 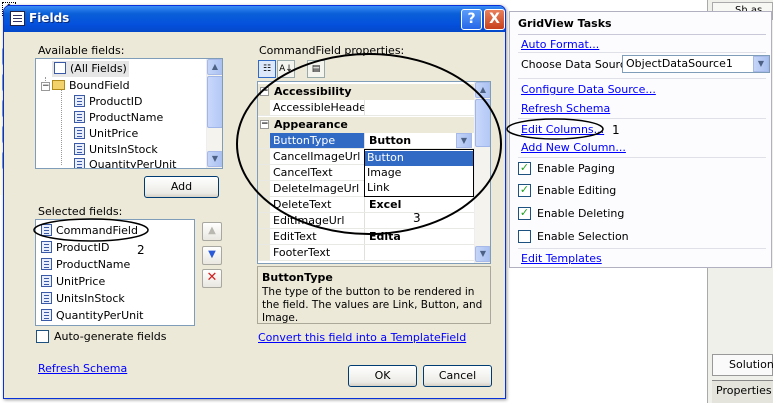 I want to click on remove-field-button: ✕, so click(x=212, y=278).